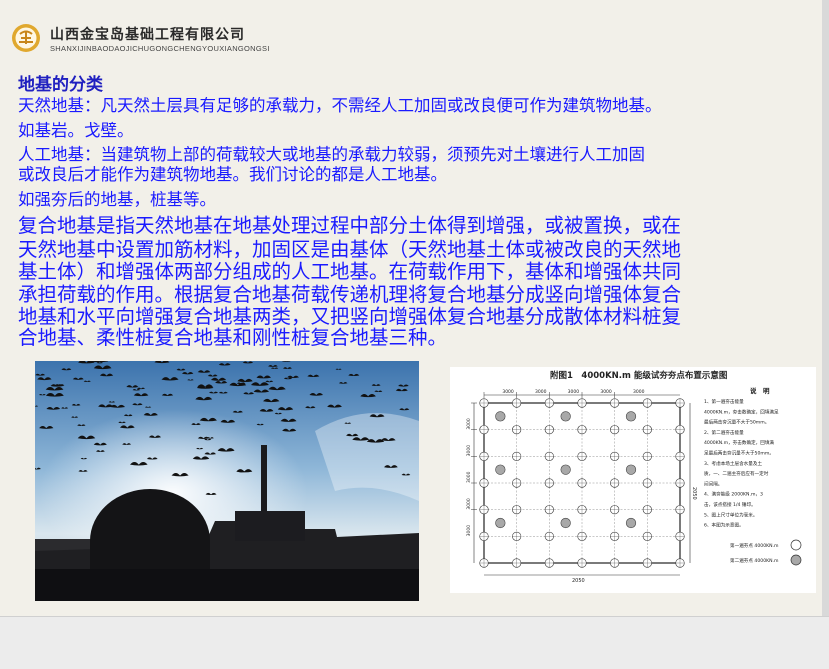  What do you see at coordinates (26, 38) in the screenshot?
I see `company-logo-icon` at bounding box center [26, 38].